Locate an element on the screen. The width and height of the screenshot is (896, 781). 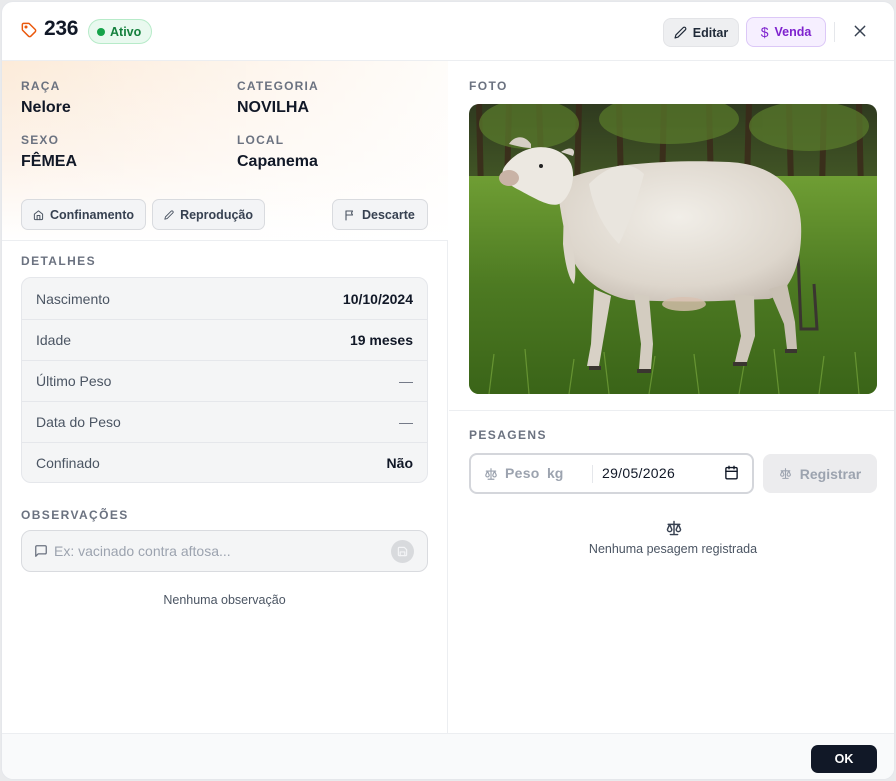
status-label: Ativo is located at coordinates (126, 31).